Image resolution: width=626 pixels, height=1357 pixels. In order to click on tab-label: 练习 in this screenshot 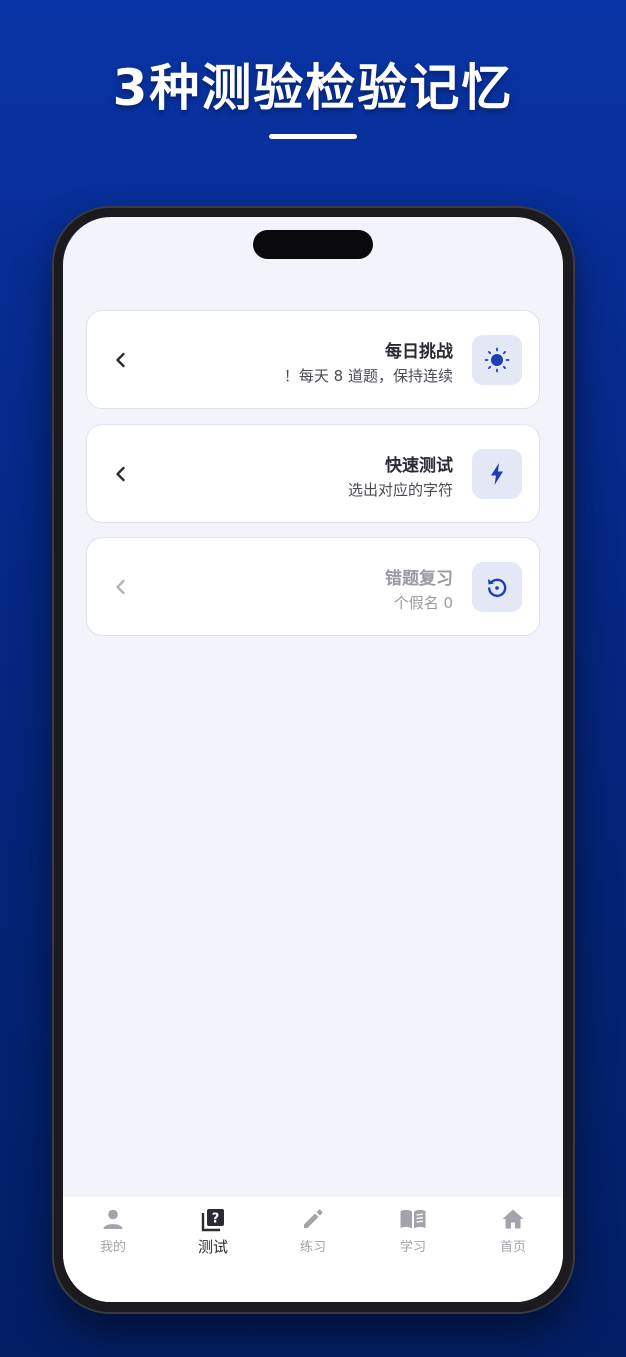, I will do `click(312, 1247)`.